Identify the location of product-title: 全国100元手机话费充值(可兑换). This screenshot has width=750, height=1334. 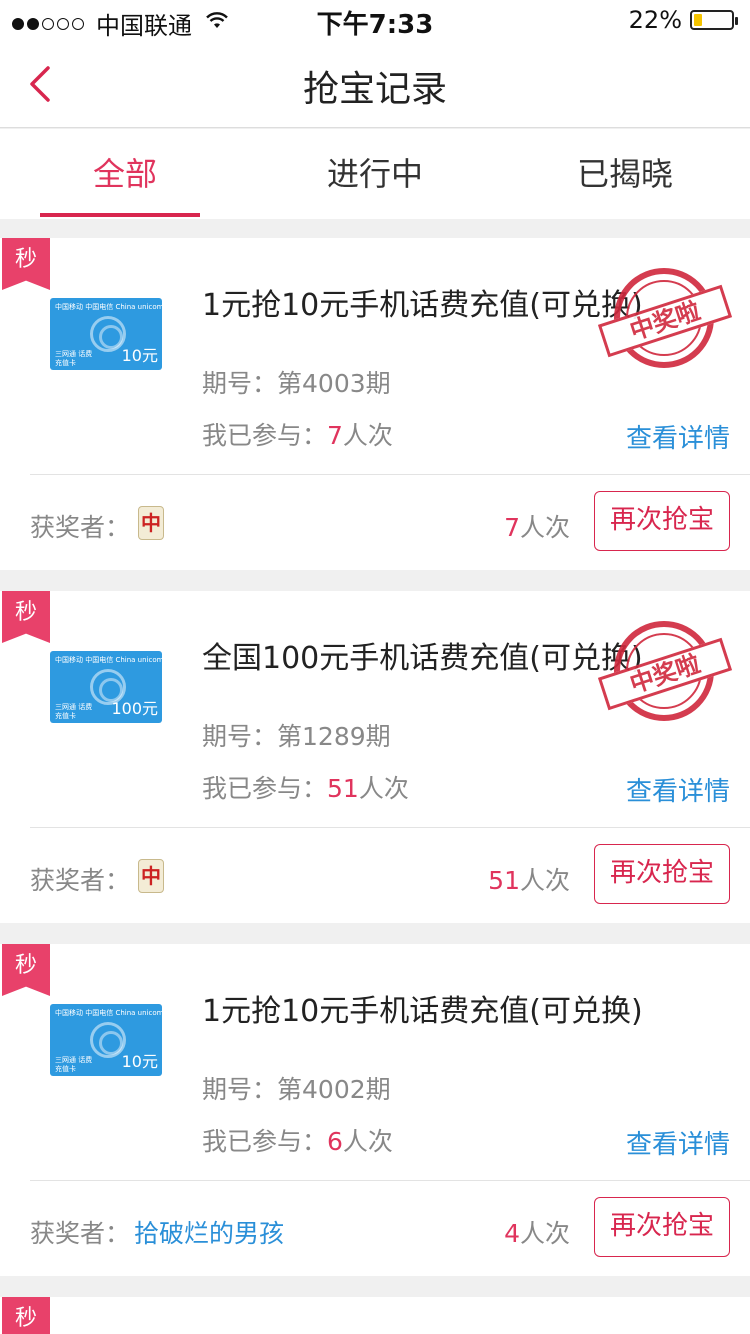
(422, 655).